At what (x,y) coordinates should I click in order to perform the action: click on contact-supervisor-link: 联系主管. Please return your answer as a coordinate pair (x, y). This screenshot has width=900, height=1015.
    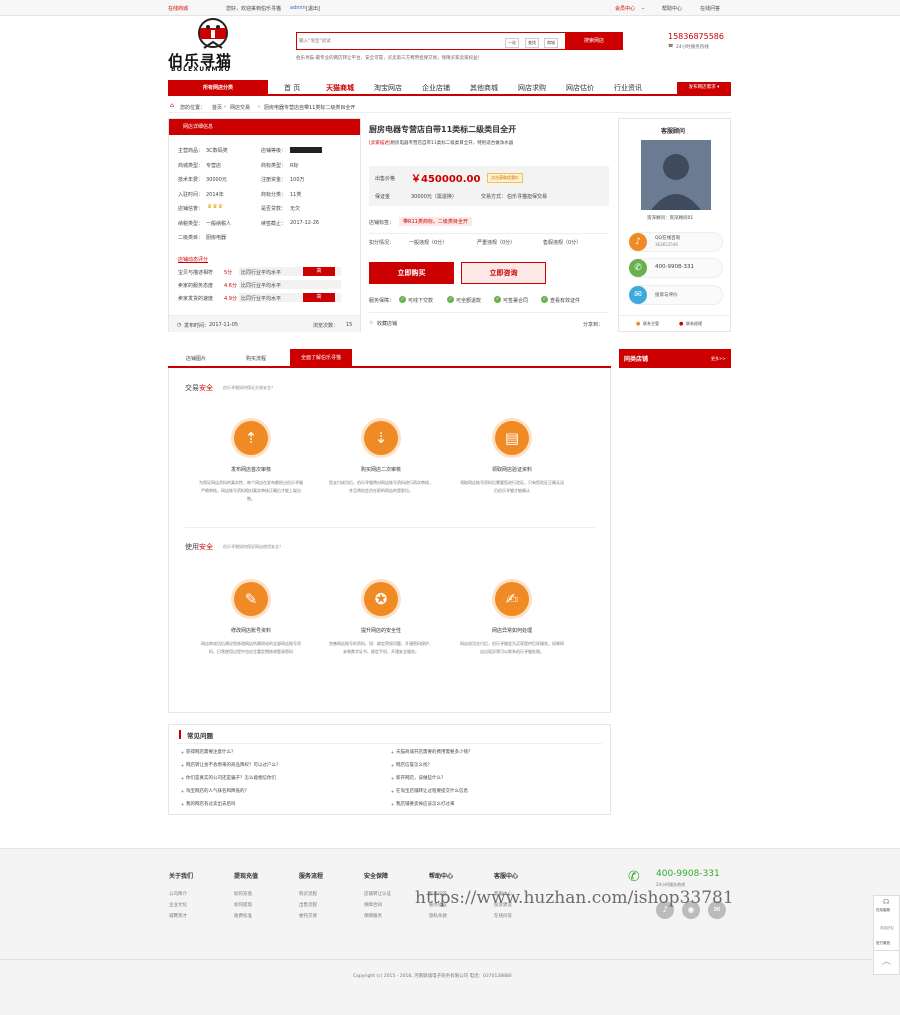
    Looking at the image, I should click on (651, 324).